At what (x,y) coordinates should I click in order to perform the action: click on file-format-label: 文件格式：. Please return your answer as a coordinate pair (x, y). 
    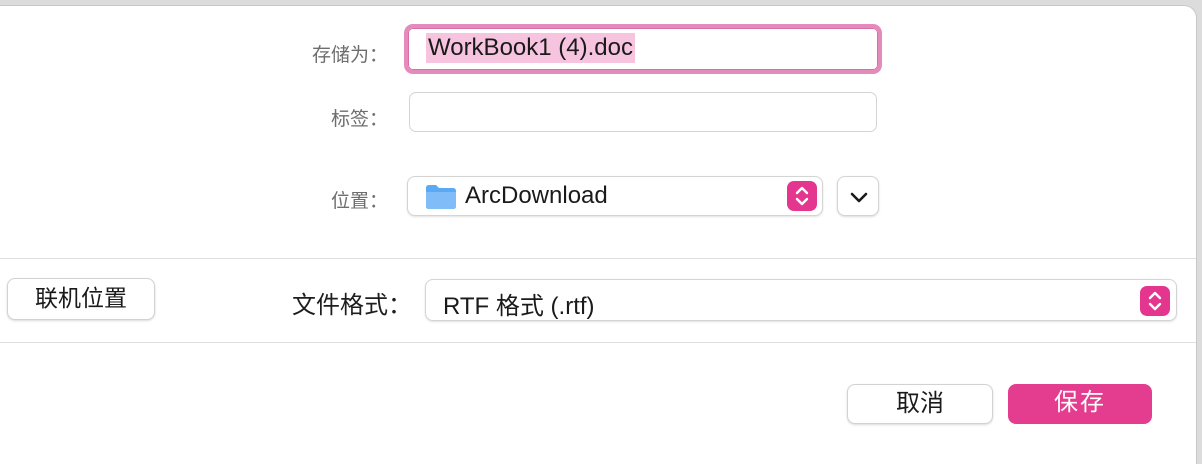
    Looking at the image, I should click on (352, 305).